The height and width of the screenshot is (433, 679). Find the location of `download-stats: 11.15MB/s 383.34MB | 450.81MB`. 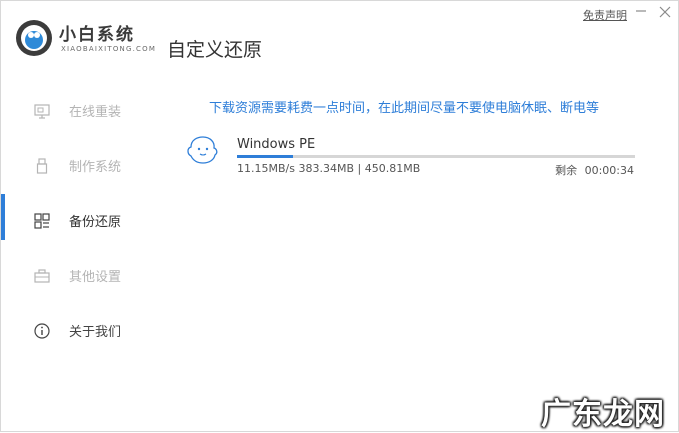

download-stats: 11.15MB/s 383.34MB | 450.81MB is located at coordinates (328, 168).